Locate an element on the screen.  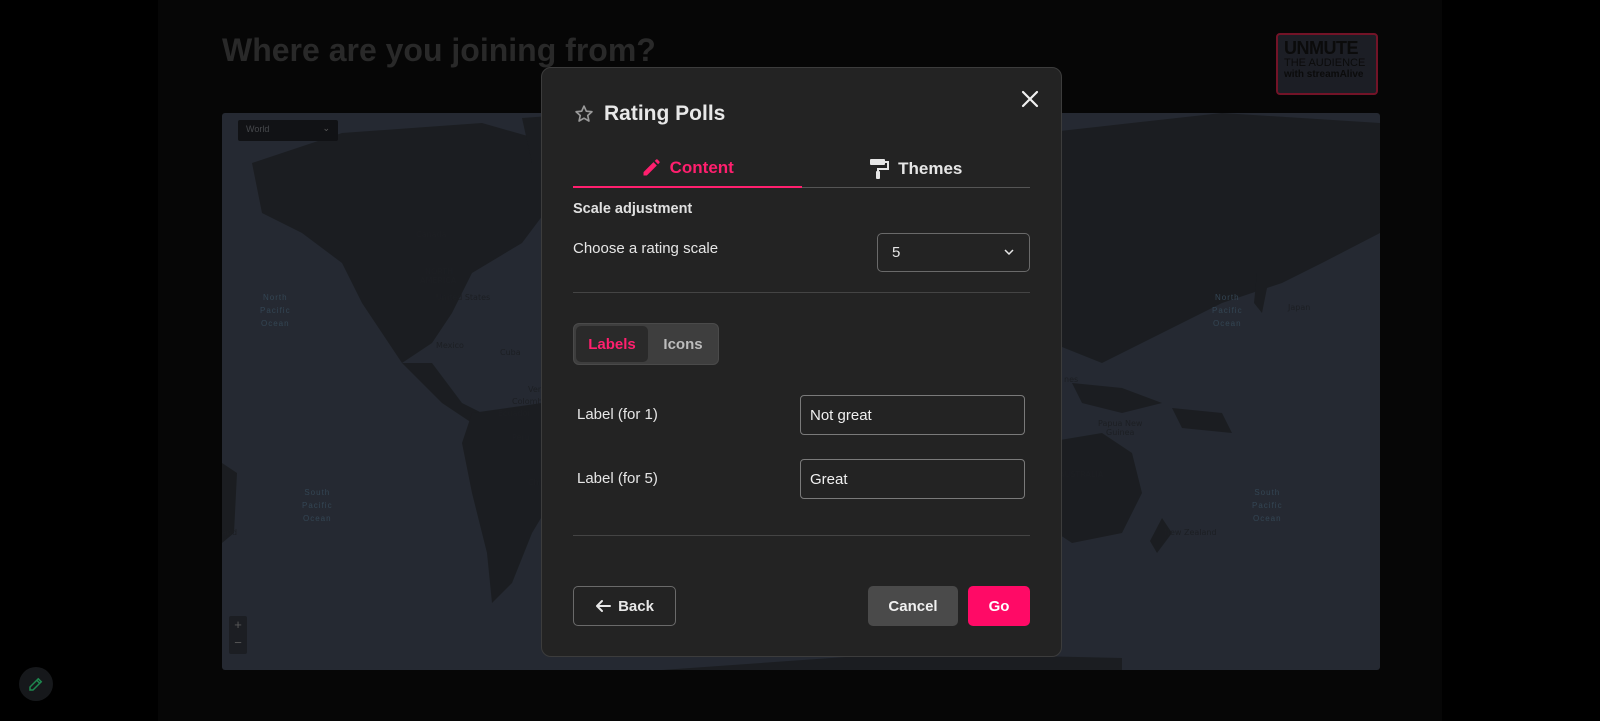
modal-header: Rating Polls is located at coordinates (649, 114).